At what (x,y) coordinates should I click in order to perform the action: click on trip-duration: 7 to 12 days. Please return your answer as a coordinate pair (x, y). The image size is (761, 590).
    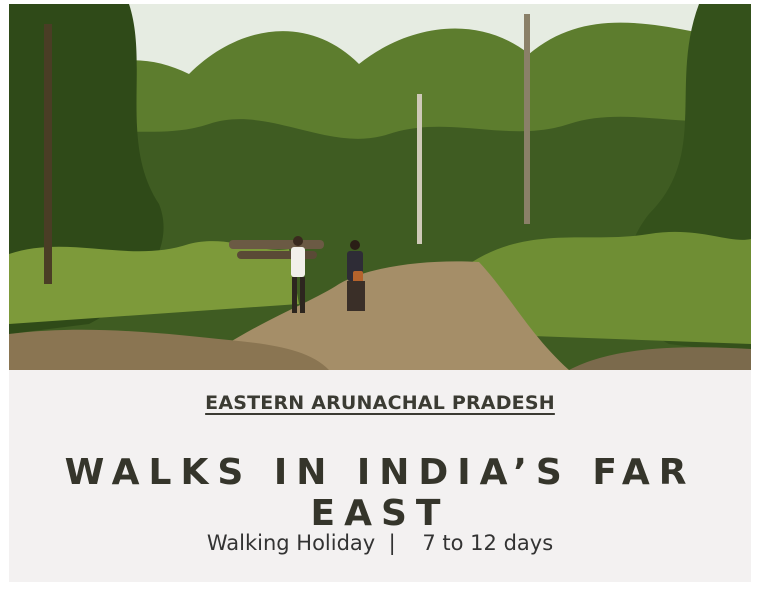
    Looking at the image, I should click on (488, 543).